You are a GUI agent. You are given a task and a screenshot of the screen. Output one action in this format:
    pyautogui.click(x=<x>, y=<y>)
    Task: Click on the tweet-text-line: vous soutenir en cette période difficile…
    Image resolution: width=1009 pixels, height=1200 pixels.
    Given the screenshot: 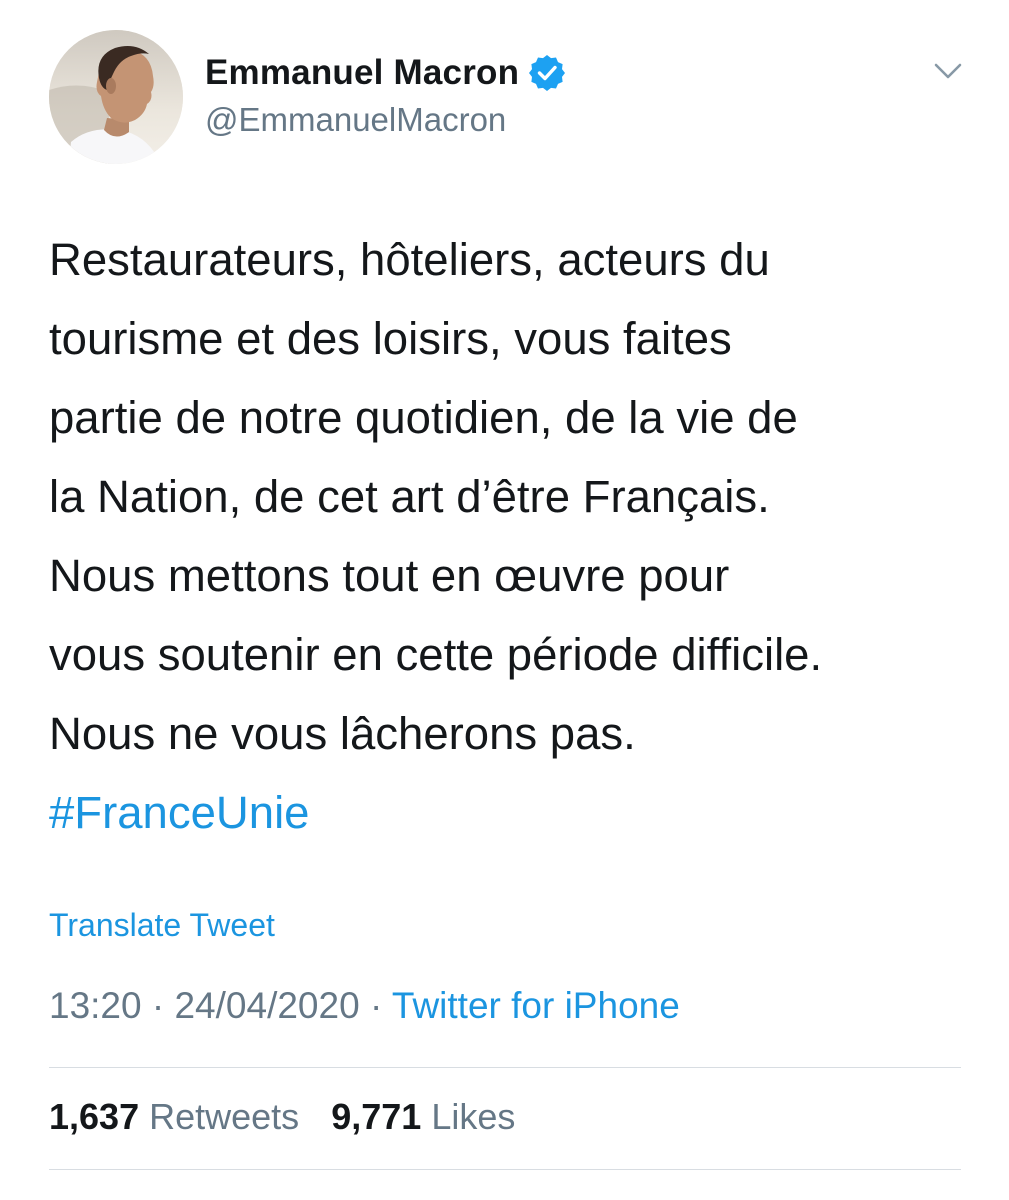 What is the action you would take?
    pyautogui.click(x=436, y=654)
    